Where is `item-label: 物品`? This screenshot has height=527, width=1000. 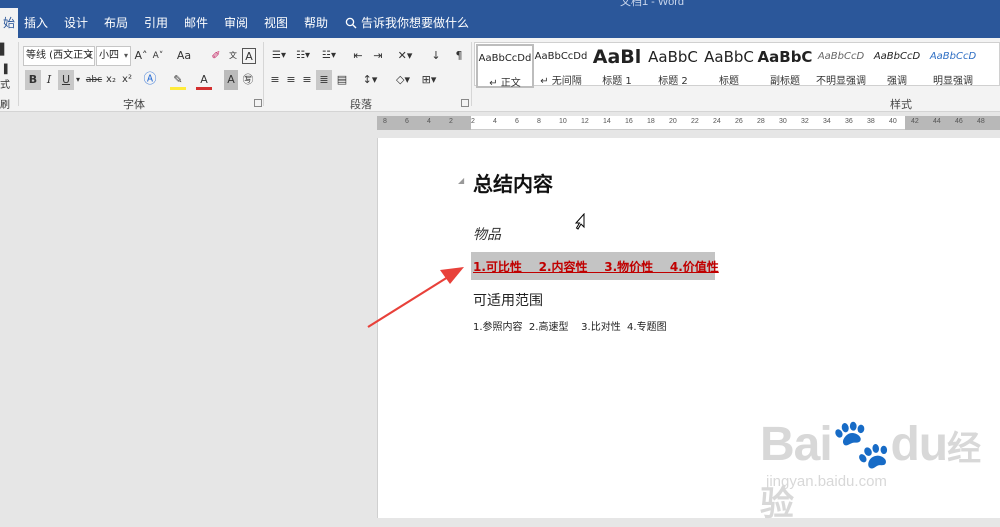 item-label: 物品 is located at coordinates (487, 234).